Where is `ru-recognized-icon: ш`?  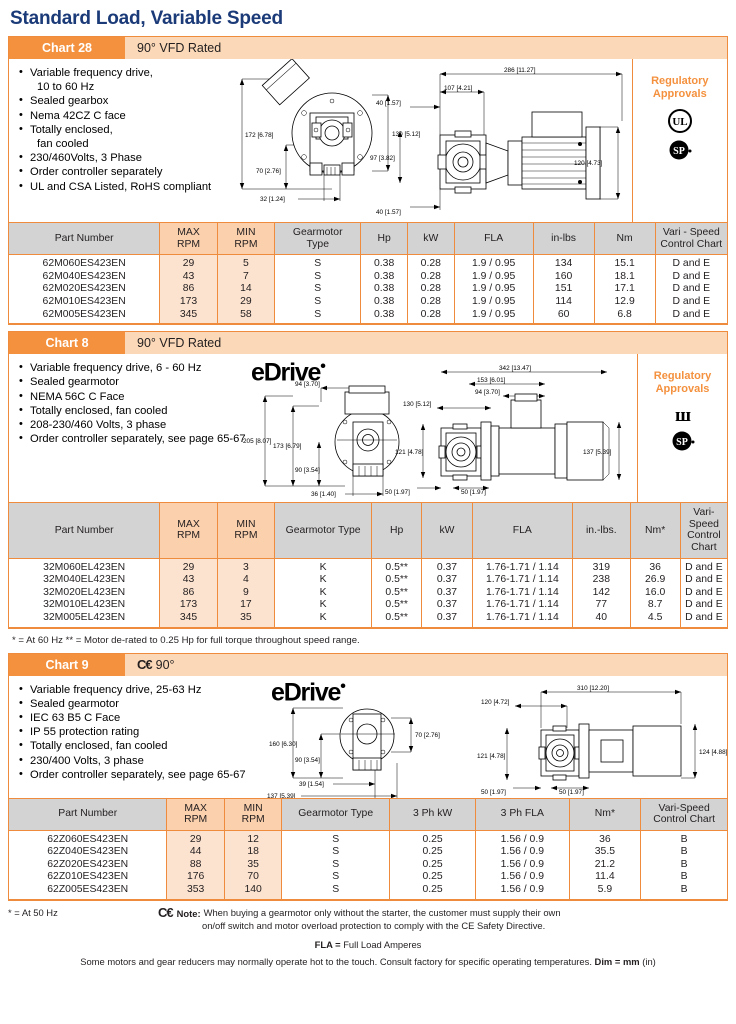
ru-recognized-icon: ш is located at coordinates (682, 415).